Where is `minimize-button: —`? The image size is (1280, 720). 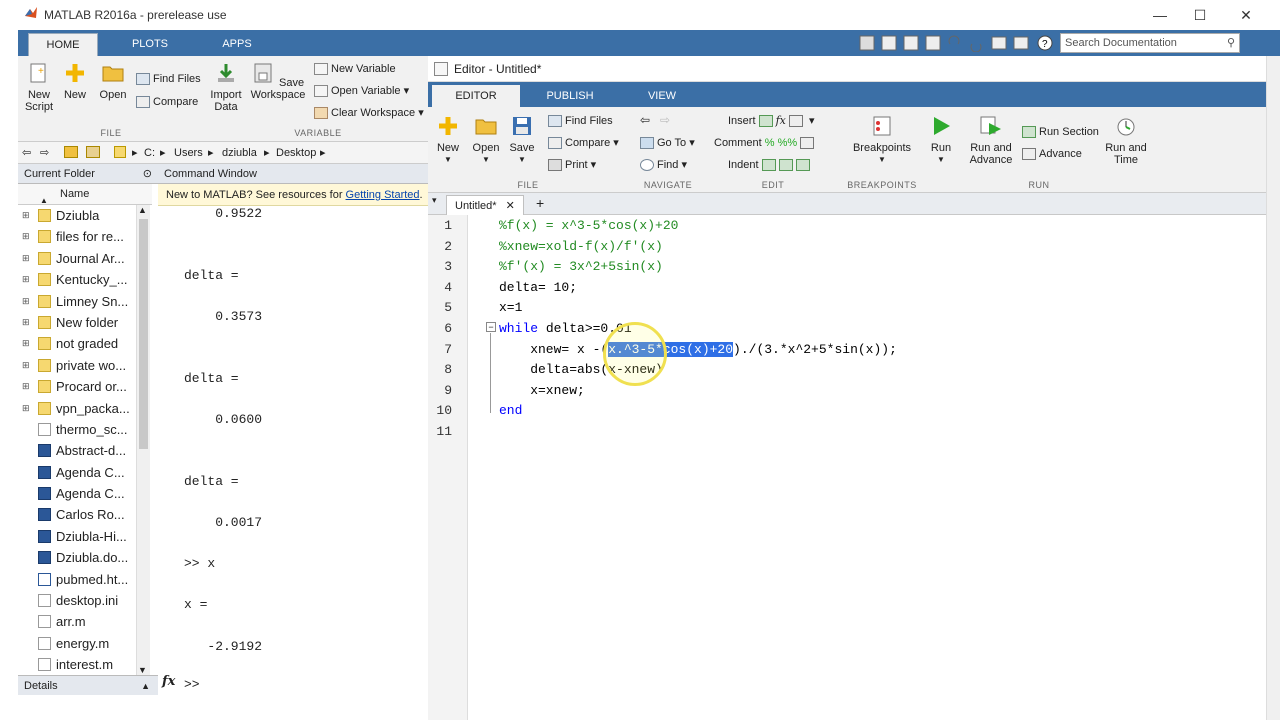
minimize-button: — is located at coordinates (1160, 15).